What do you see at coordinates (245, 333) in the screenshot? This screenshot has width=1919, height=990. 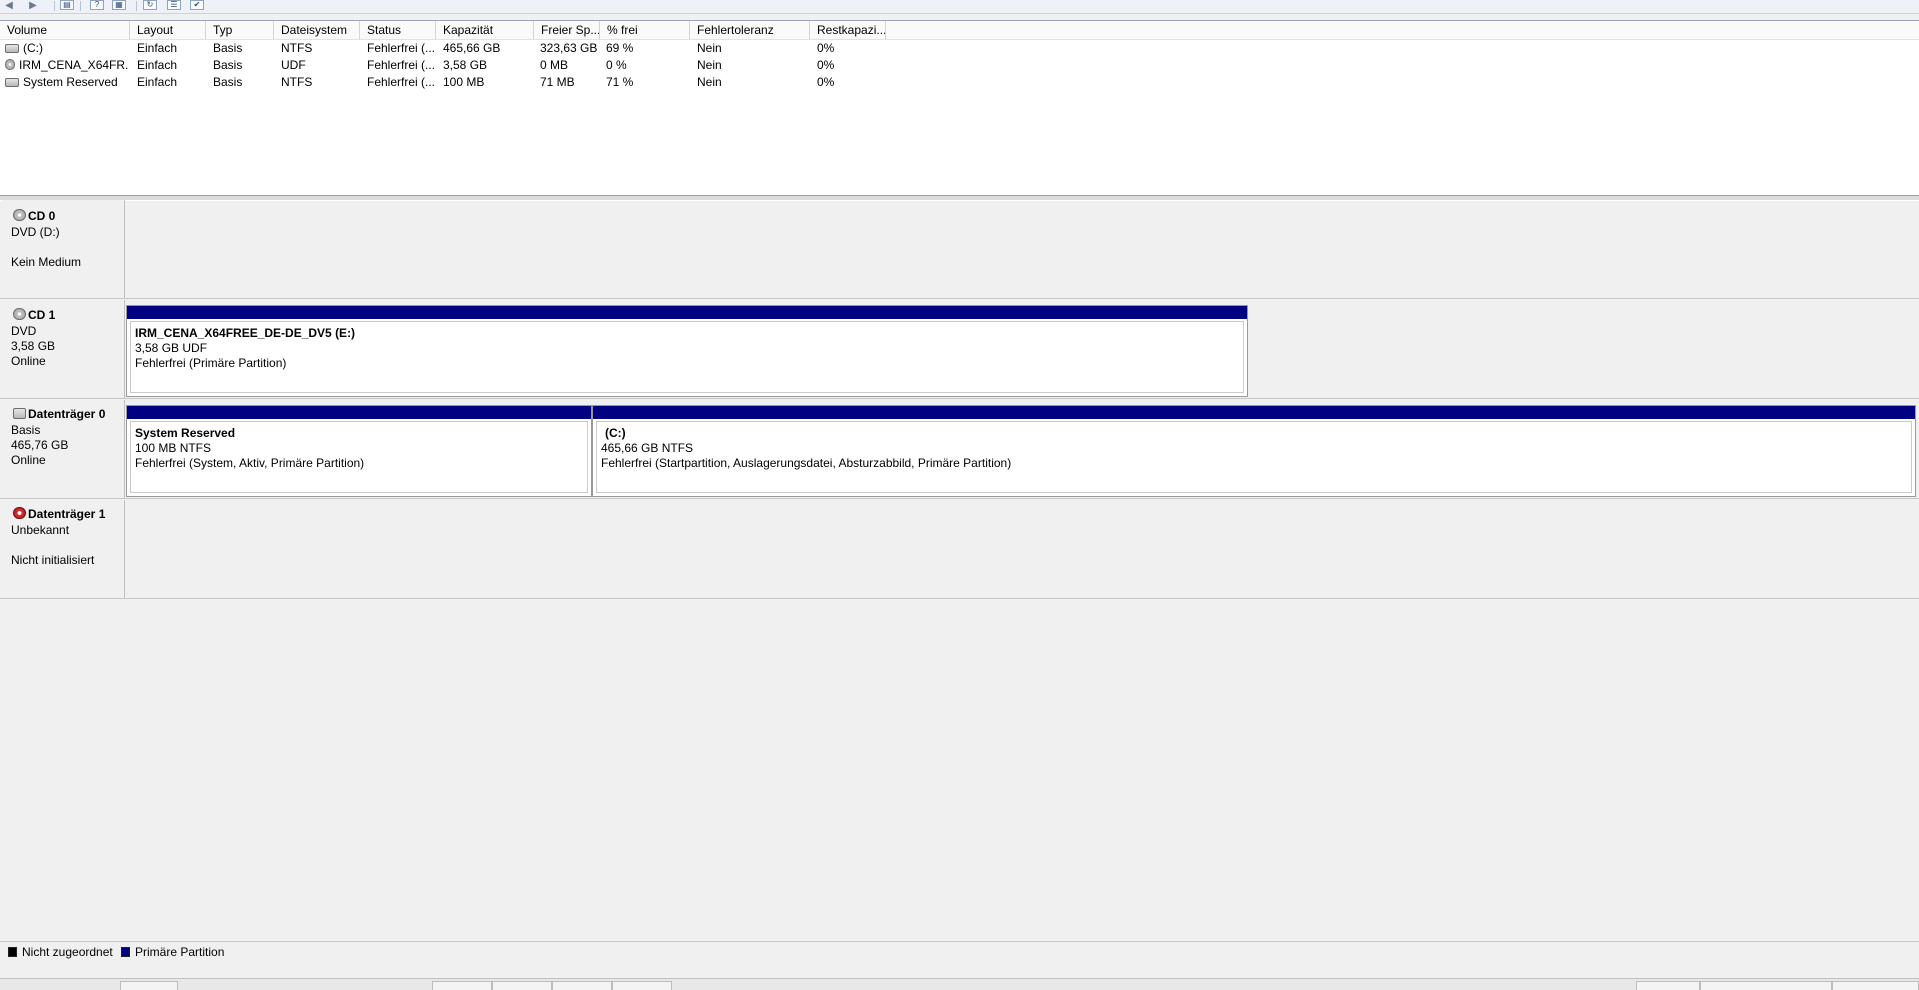 I see `partition-title: IRM_CENA_X64FREE_DE-DE_DV5 (E:)` at bounding box center [245, 333].